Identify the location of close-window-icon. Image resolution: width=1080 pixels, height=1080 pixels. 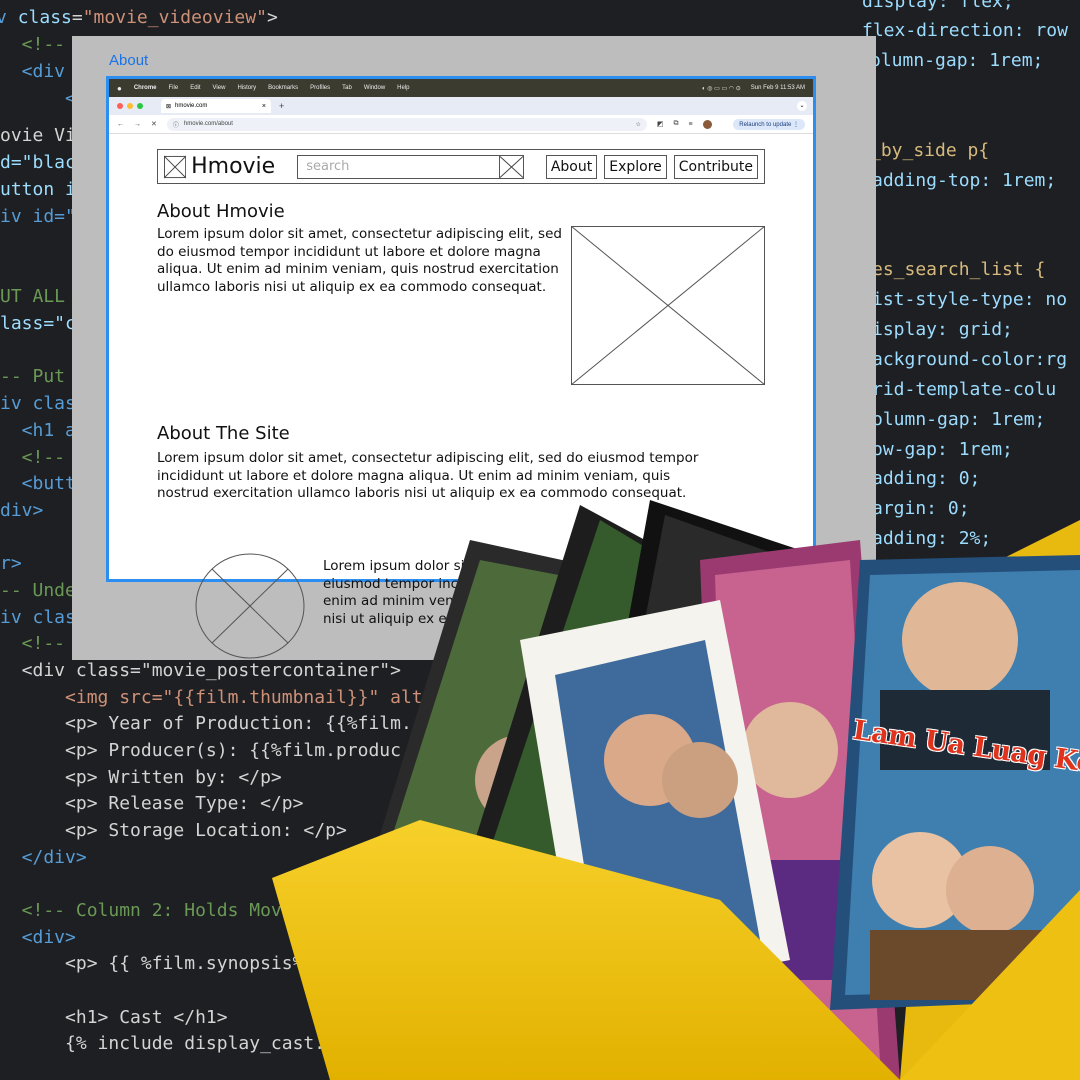
(120, 106).